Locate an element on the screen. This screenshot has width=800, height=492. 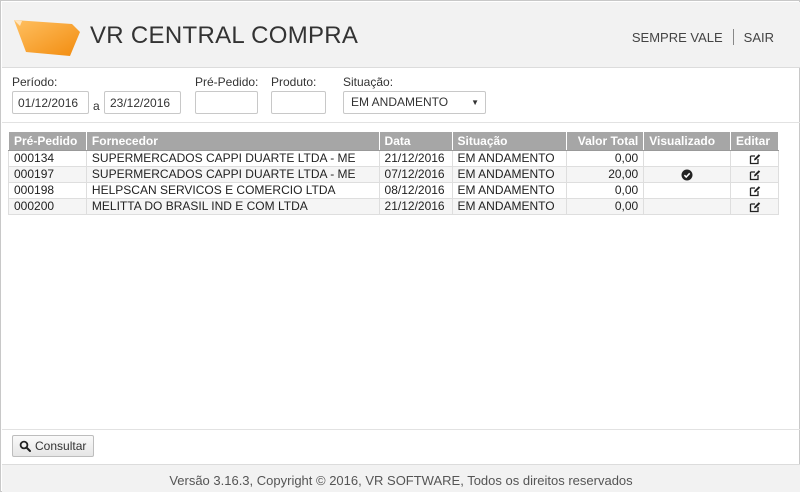
top-nav: SEMPRE VALE SAIR is located at coordinates (703, 37).